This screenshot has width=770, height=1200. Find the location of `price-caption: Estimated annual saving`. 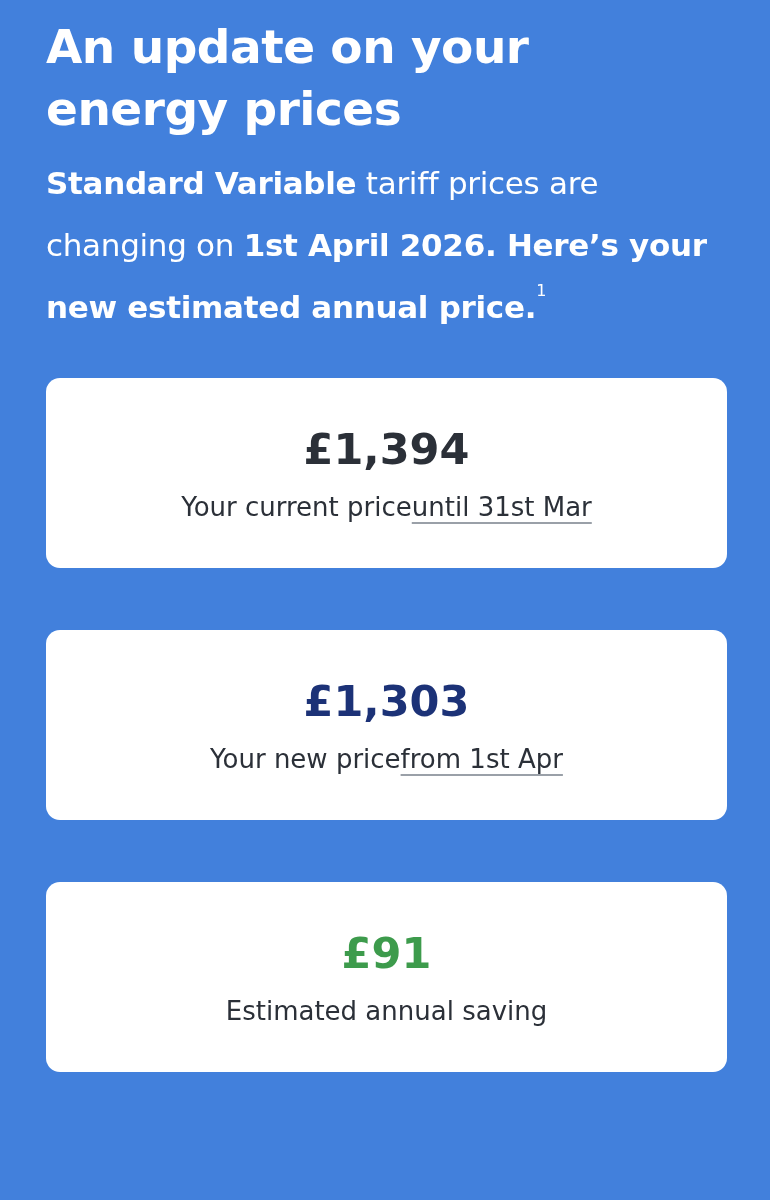

price-caption: Estimated annual saving is located at coordinates (386, 1011).